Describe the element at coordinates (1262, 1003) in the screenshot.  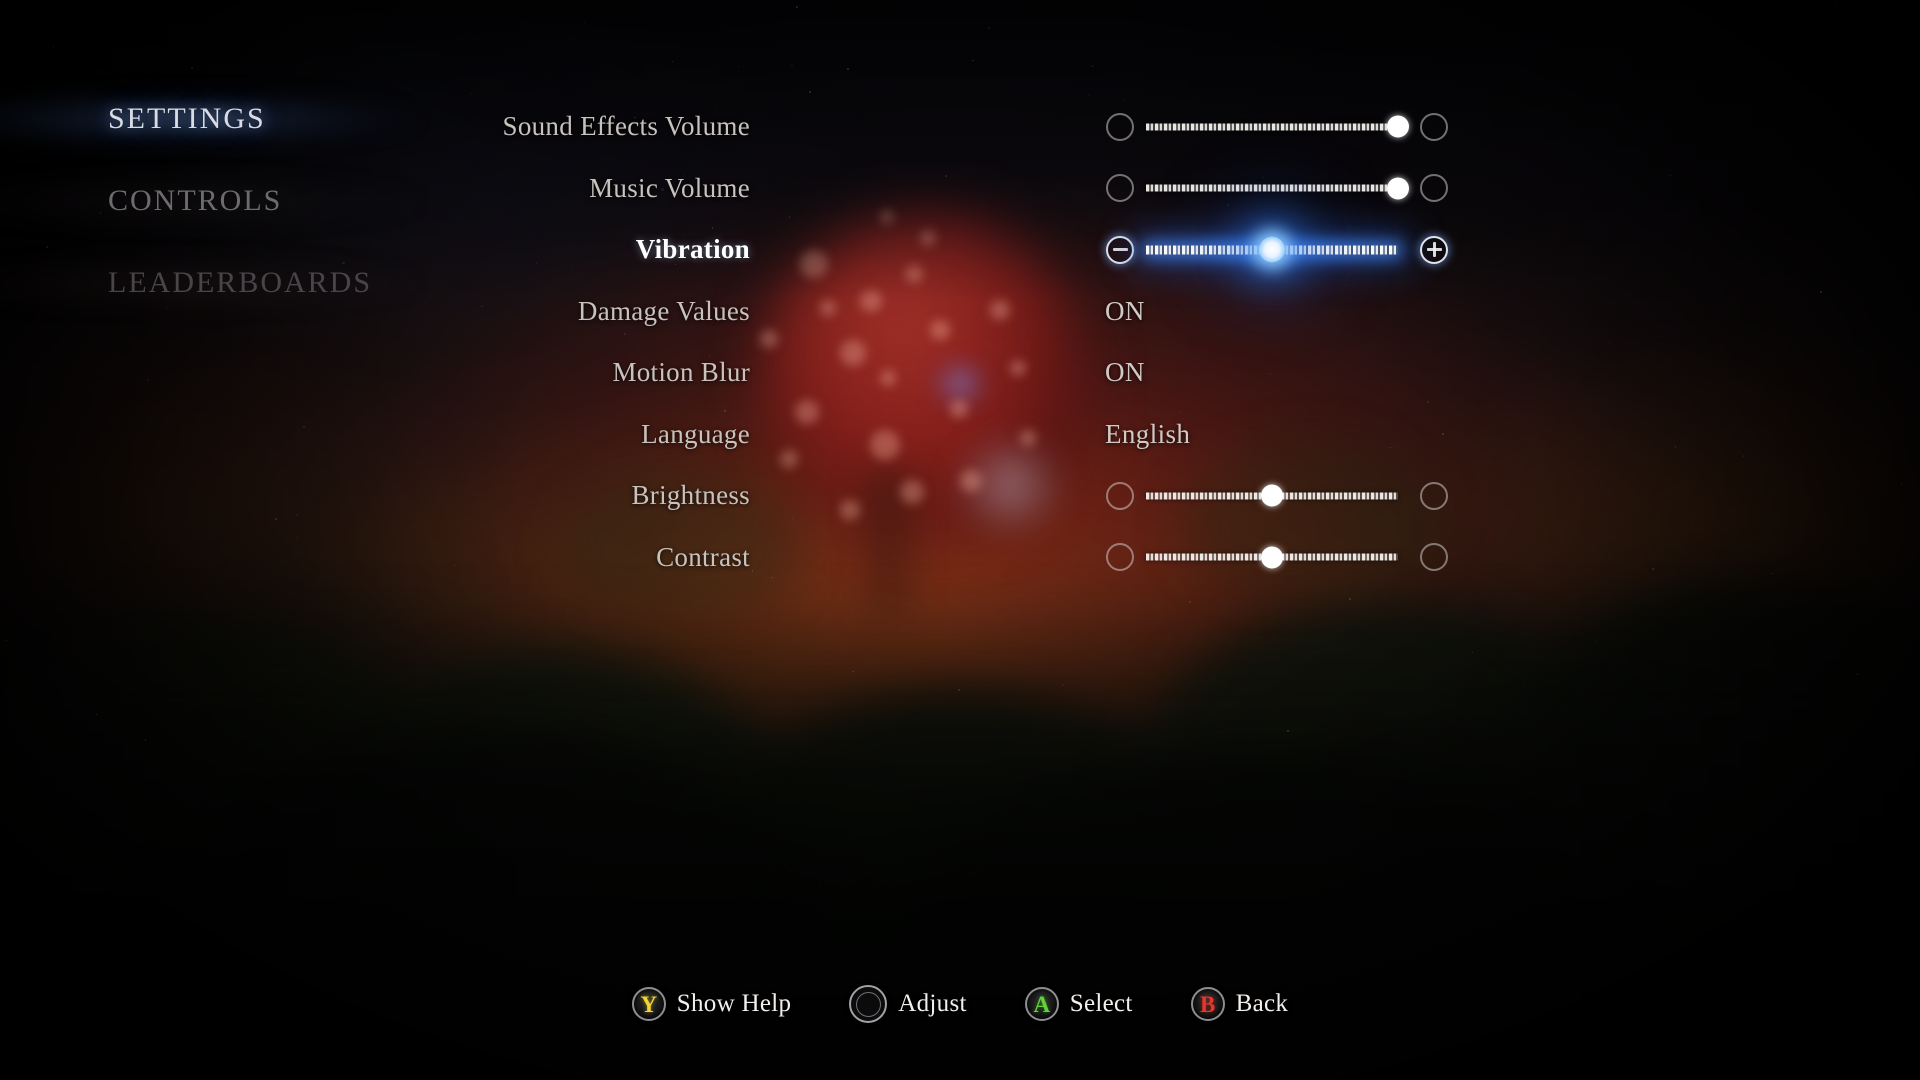
I see `hint-label: Back` at that location.